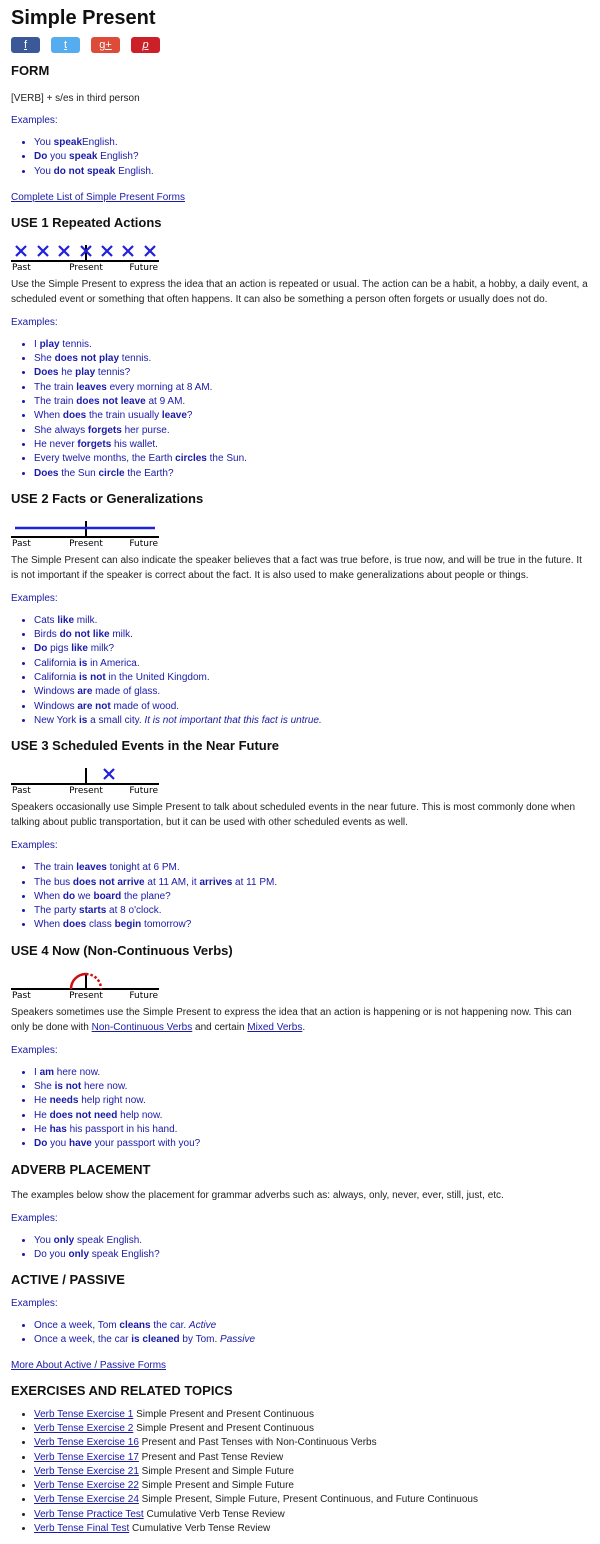 Image resolution: width=600 pixels, height=1544 pixels. I want to click on use4-timeline: Past Present Future, so click(85, 985).